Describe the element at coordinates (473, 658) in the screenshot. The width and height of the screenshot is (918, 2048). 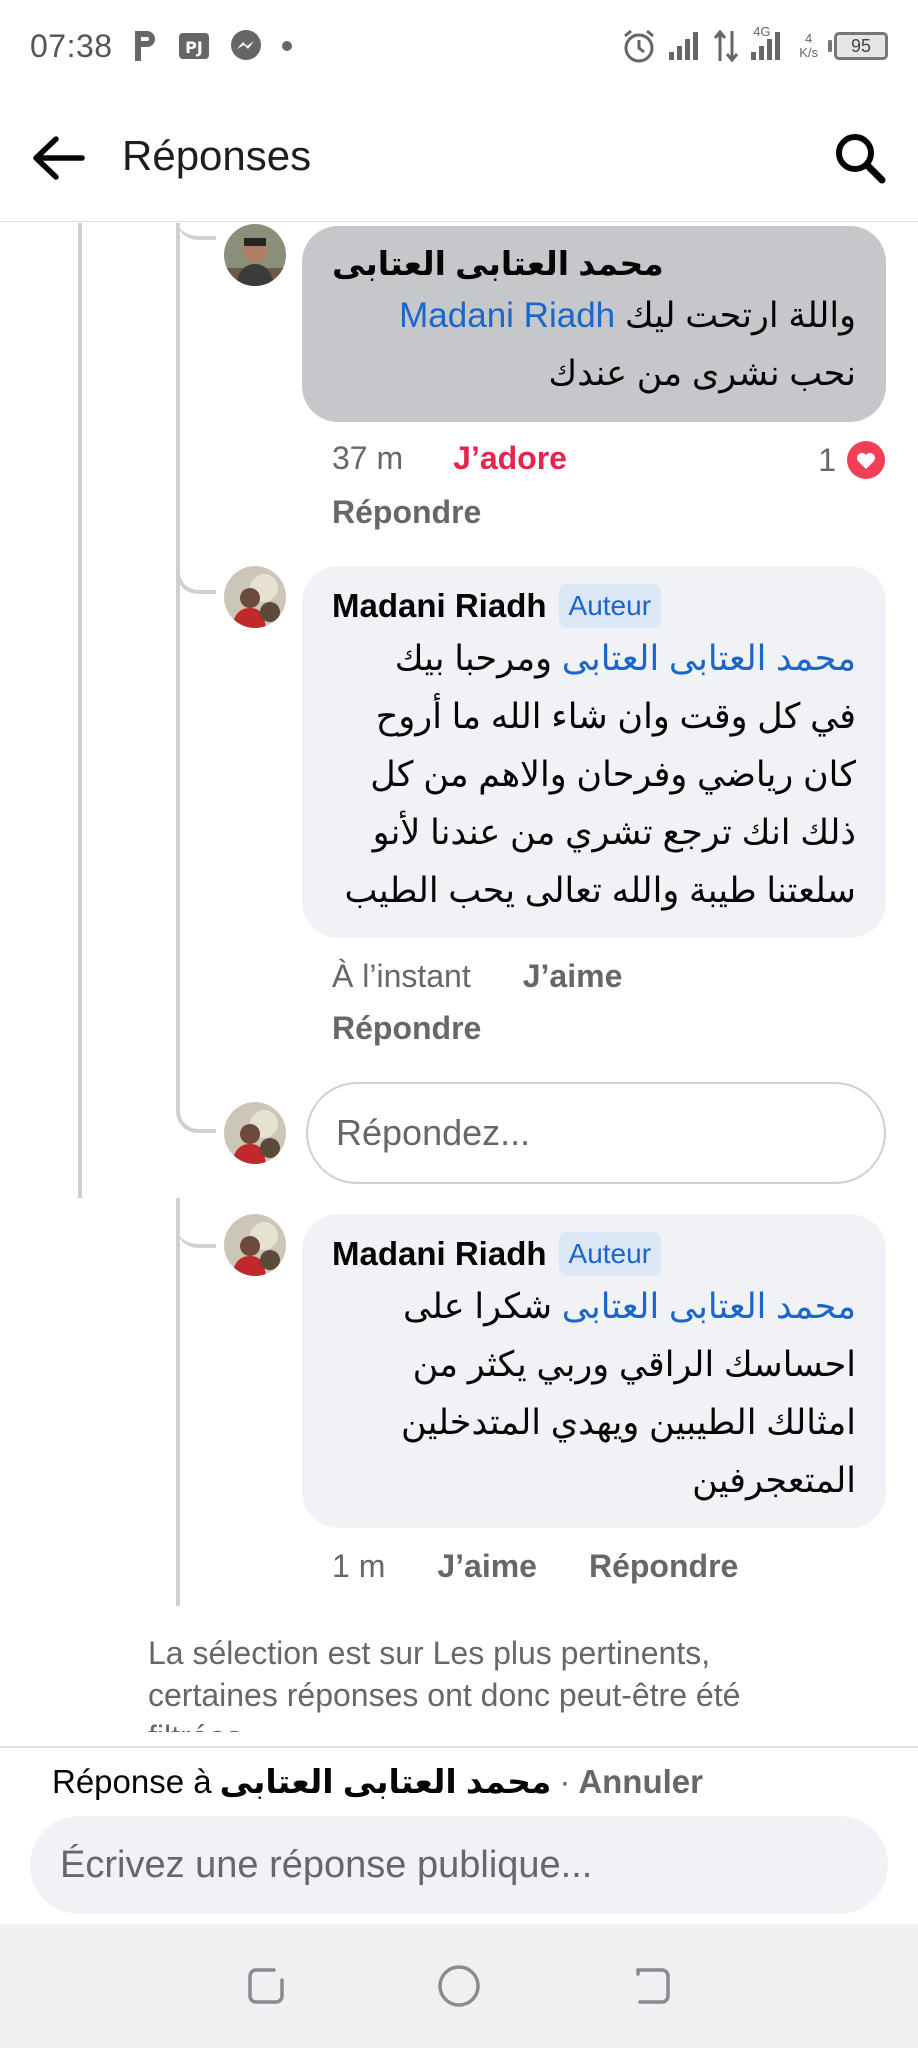
I see `comment-text-rest: ومرحبا بيك` at that location.